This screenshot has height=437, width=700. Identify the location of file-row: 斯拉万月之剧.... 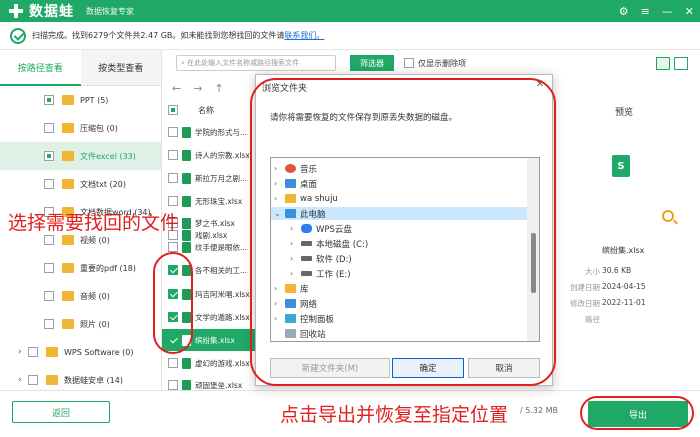
(210, 178).